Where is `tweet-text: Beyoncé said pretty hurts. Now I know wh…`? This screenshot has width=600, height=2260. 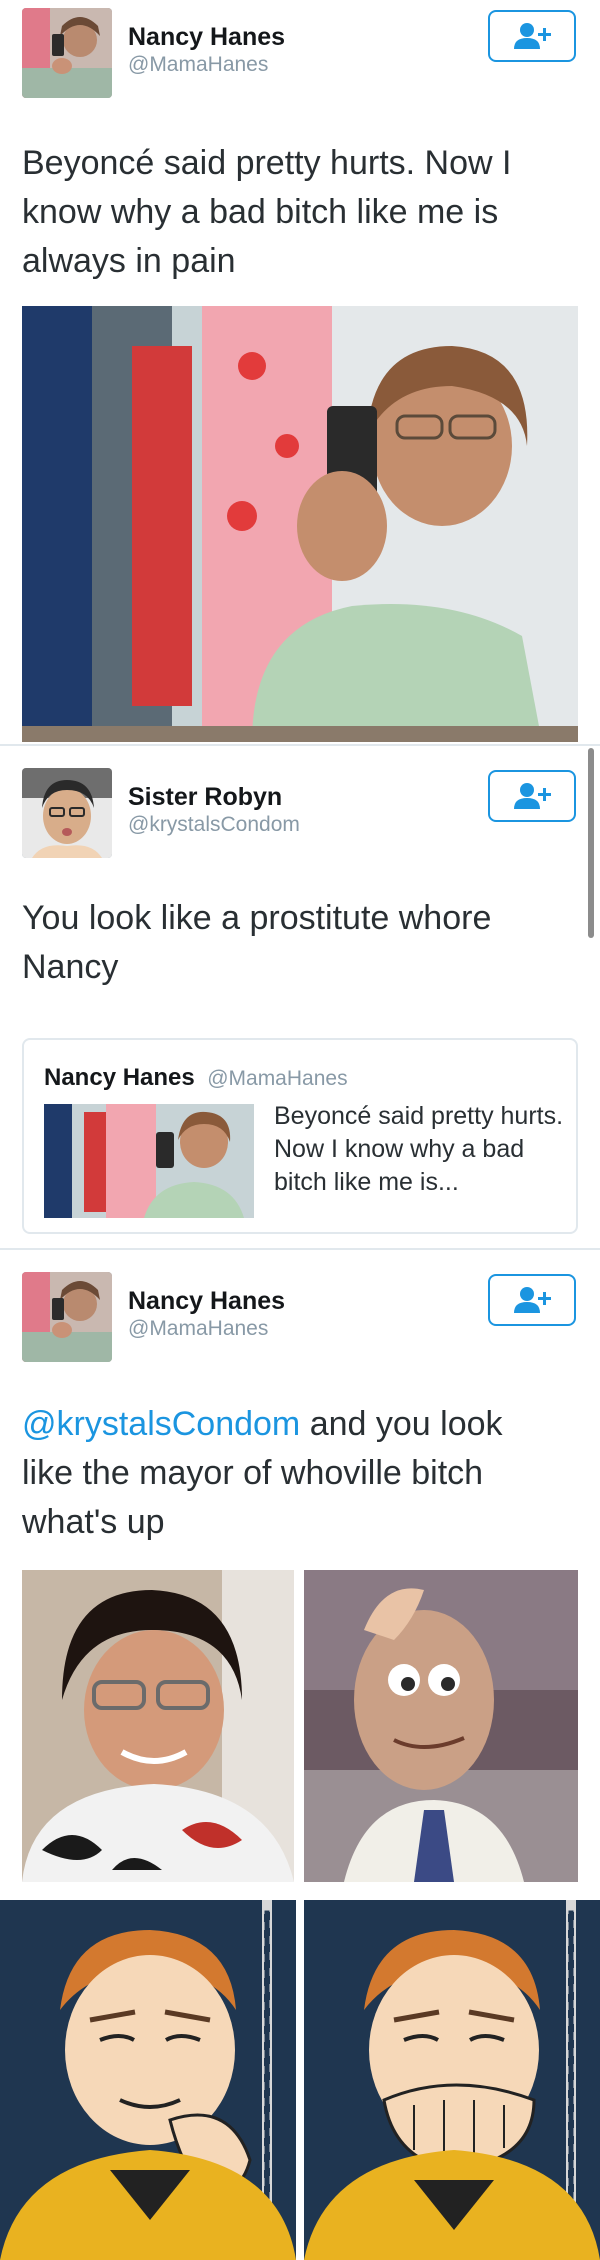 tweet-text: Beyoncé said pretty hurts. Now I know wh… is located at coordinates (267, 212).